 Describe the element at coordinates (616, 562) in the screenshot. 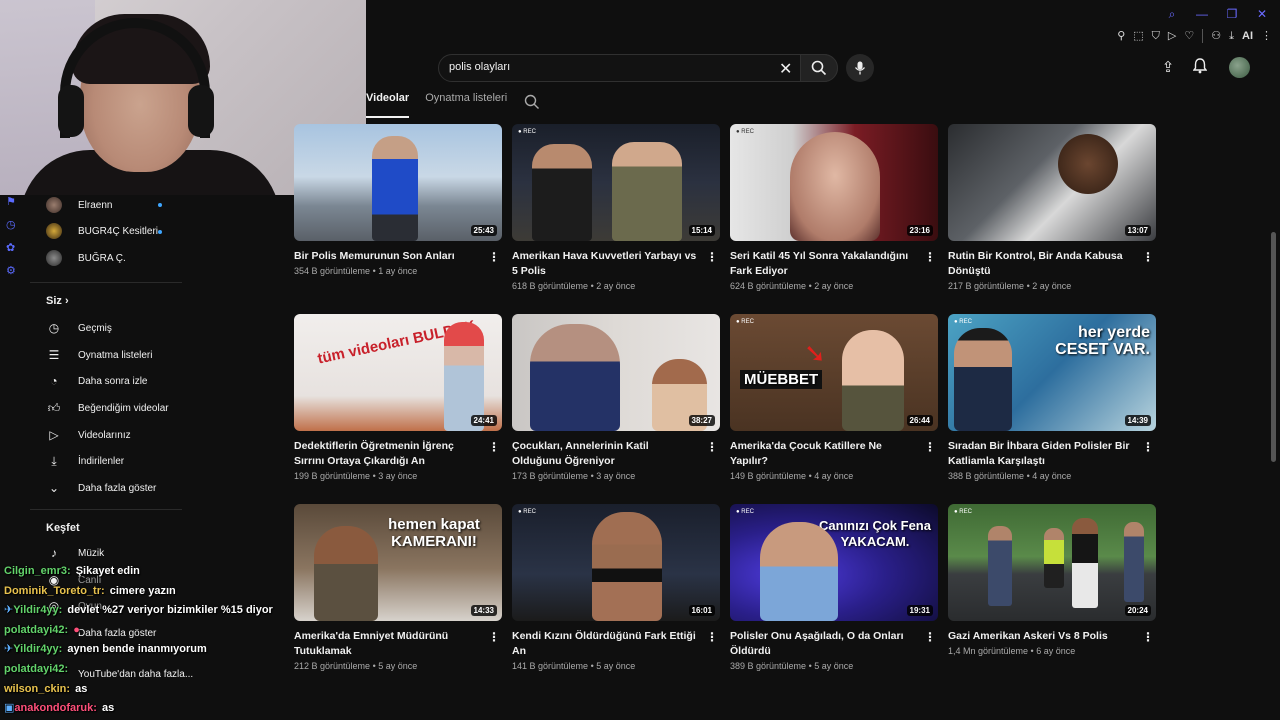

I see `video-thumbnail: ● REC 16:01` at that location.